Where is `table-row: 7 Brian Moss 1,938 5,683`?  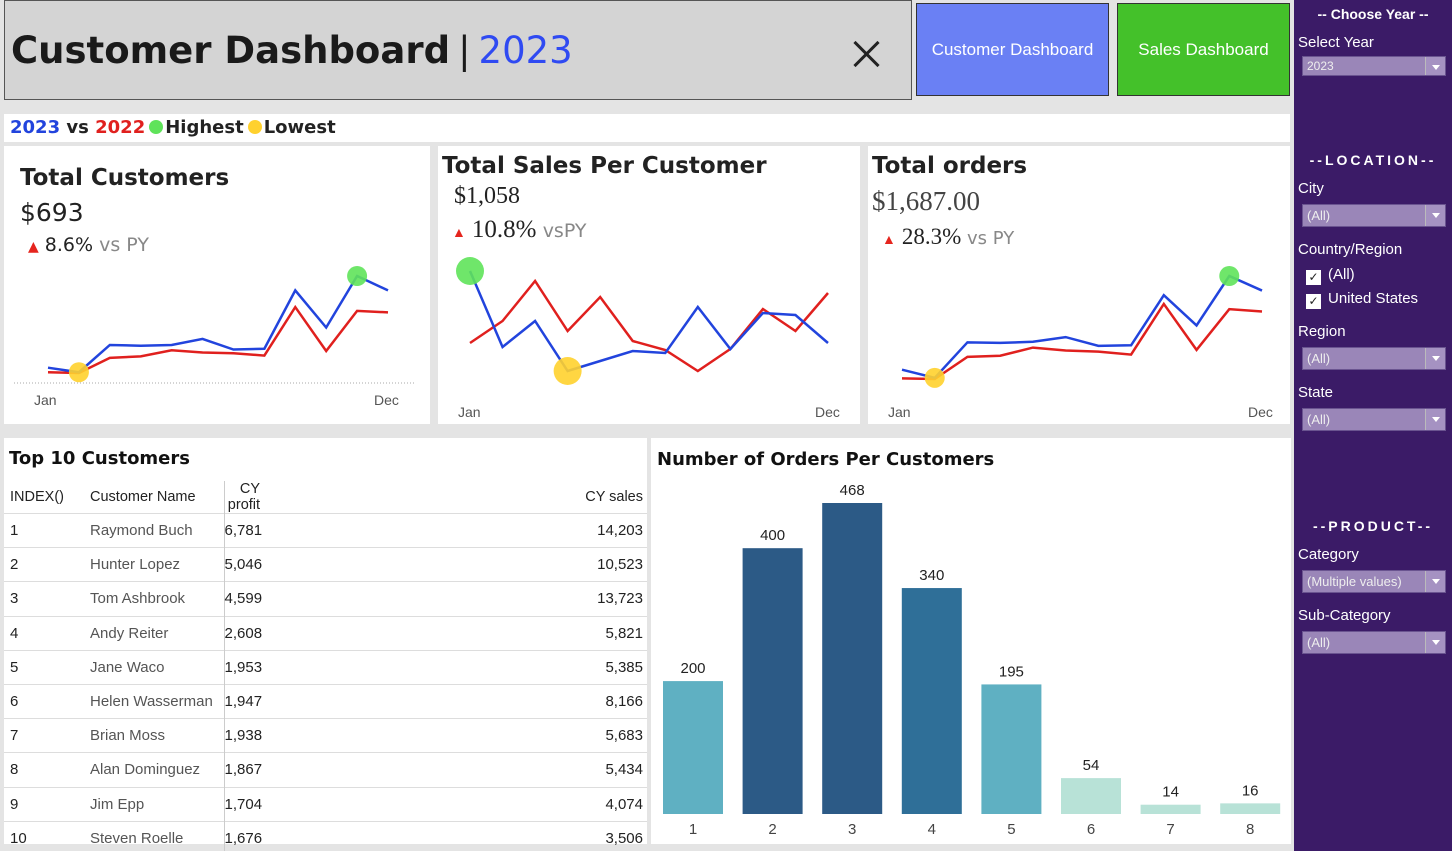
table-row: 7 Brian Moss 1,938 5,683 is located at coordinates (325, 735).